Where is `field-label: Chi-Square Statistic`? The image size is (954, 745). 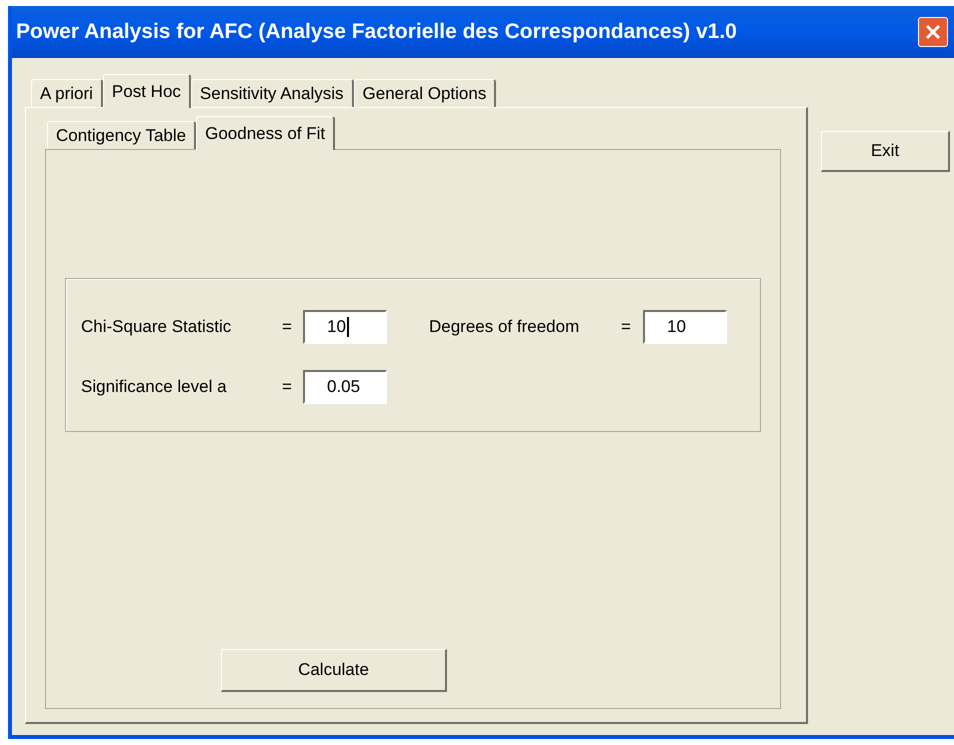
field-label: Chi-Square Statistic is located at coordinates (156, 327).